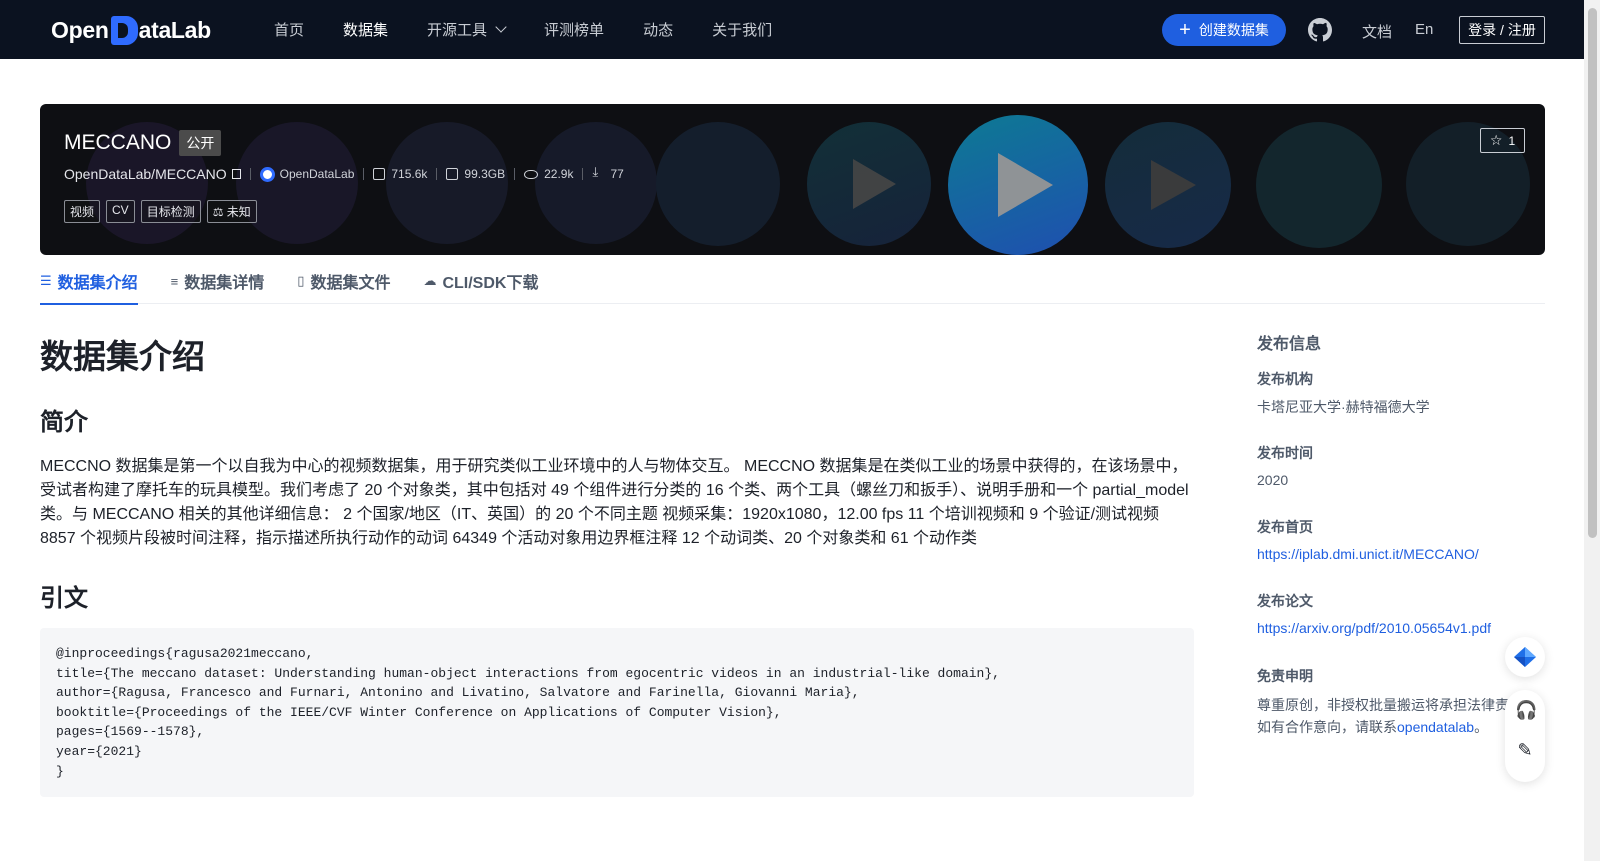 Image resolution: width=1600 pixels, height=861 pixels. I want to click on list-icon: ≡, so click(174, 281).